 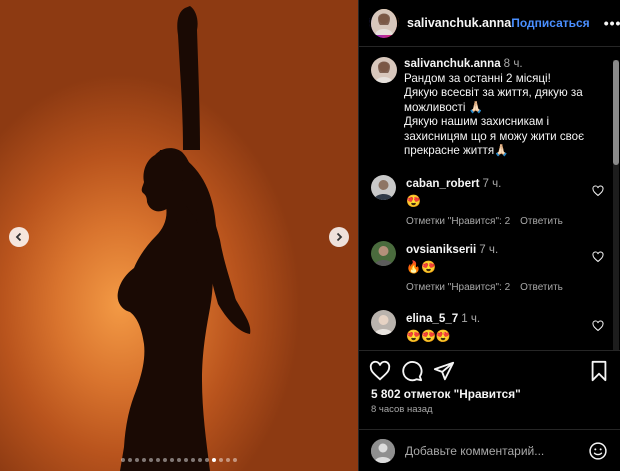 What do you see at coordinates (384, 70) in the screenshot?
I see `caption-author-avatar` at bounding box center [384, 70].